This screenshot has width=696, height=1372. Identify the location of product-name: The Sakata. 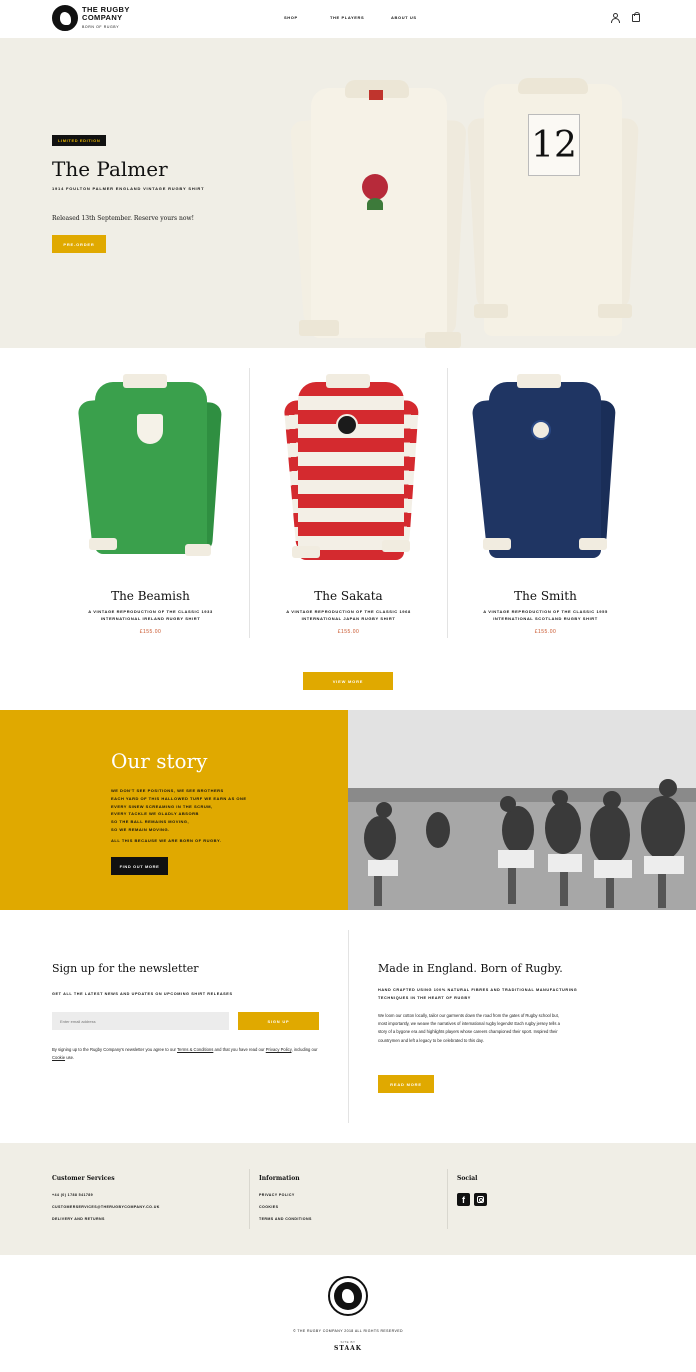
(348, 596).